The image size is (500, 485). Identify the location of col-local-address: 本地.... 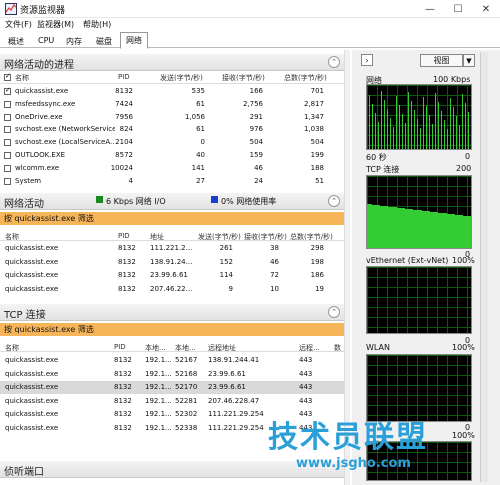
(155, 348).